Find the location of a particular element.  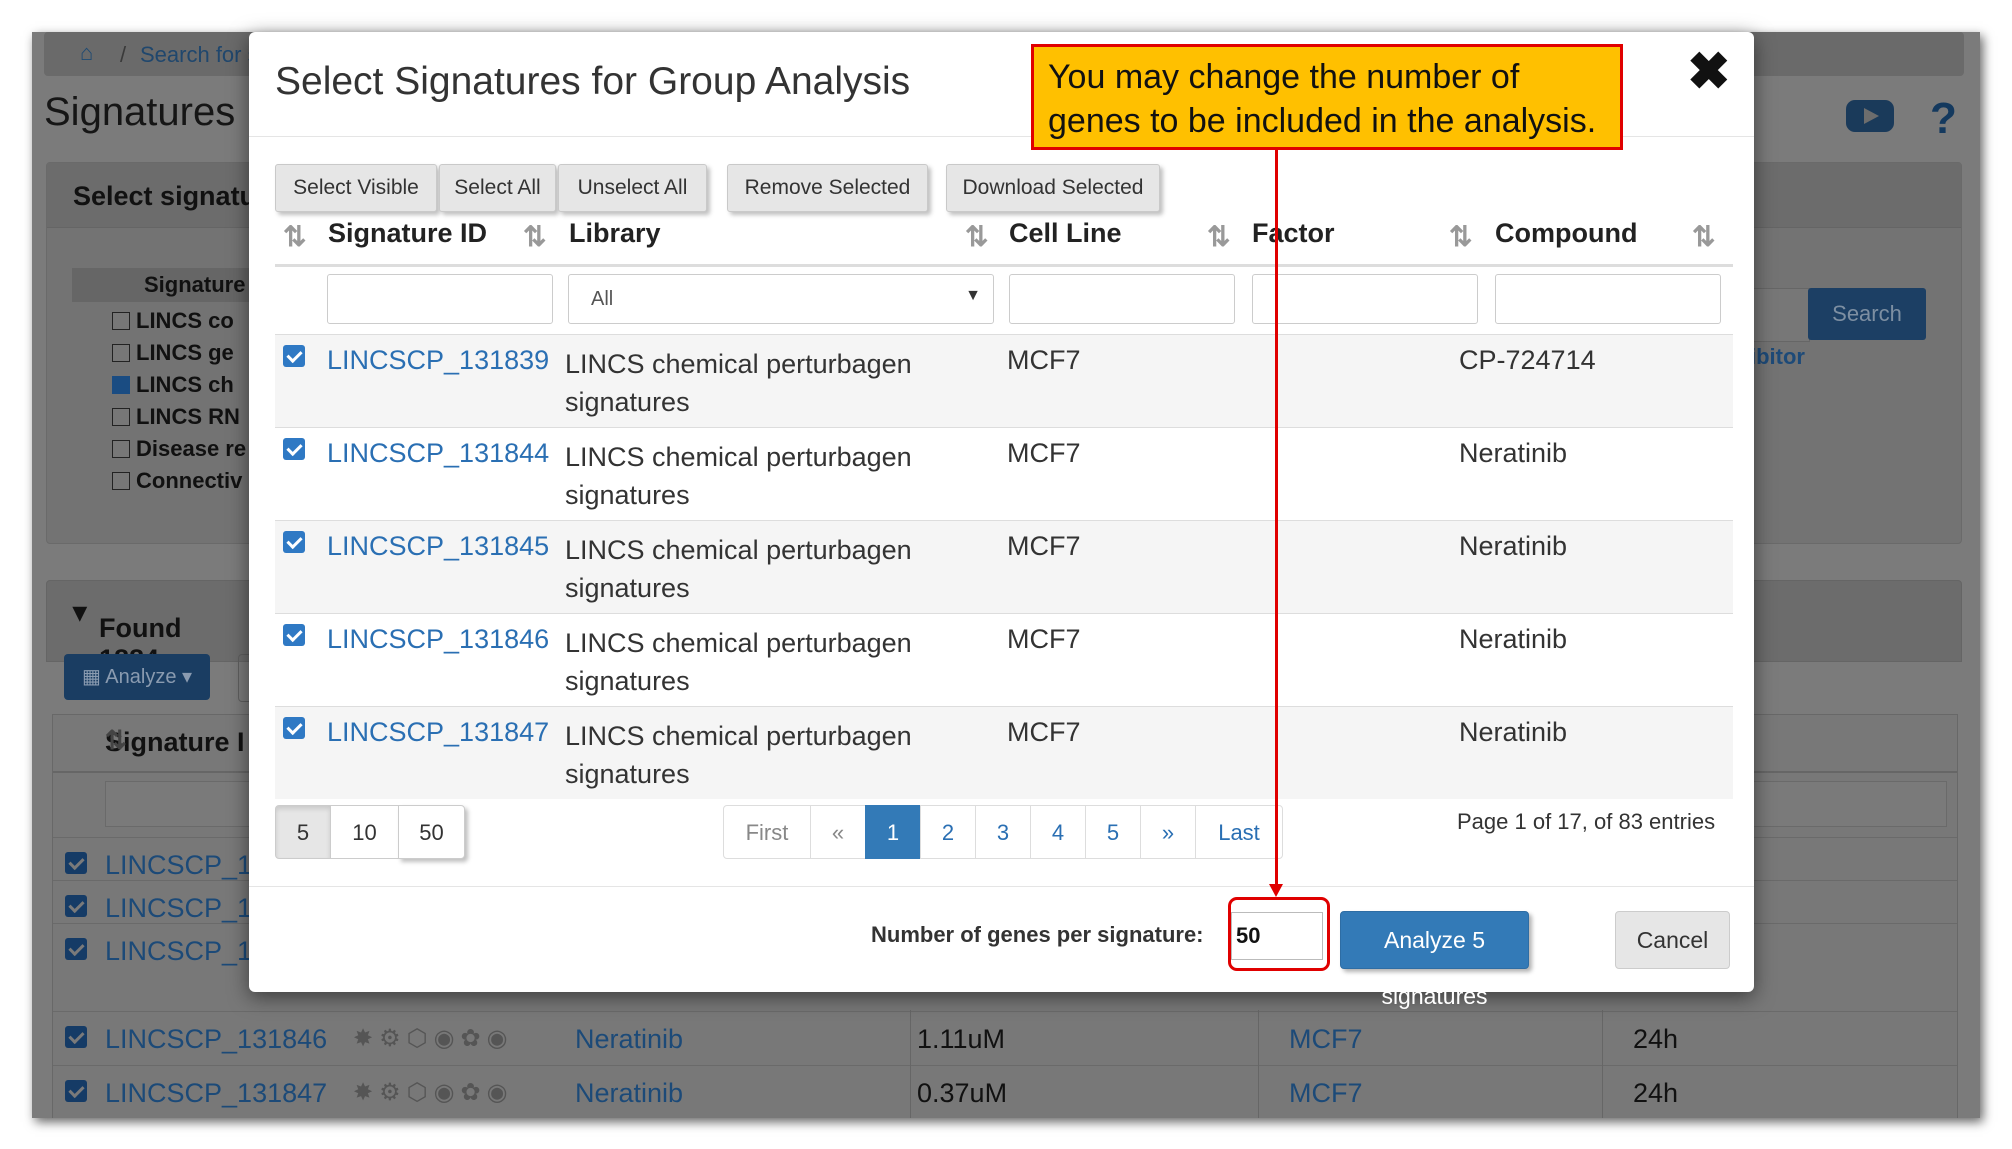

page-size-10: 10 is located at coordinates (364, 832).